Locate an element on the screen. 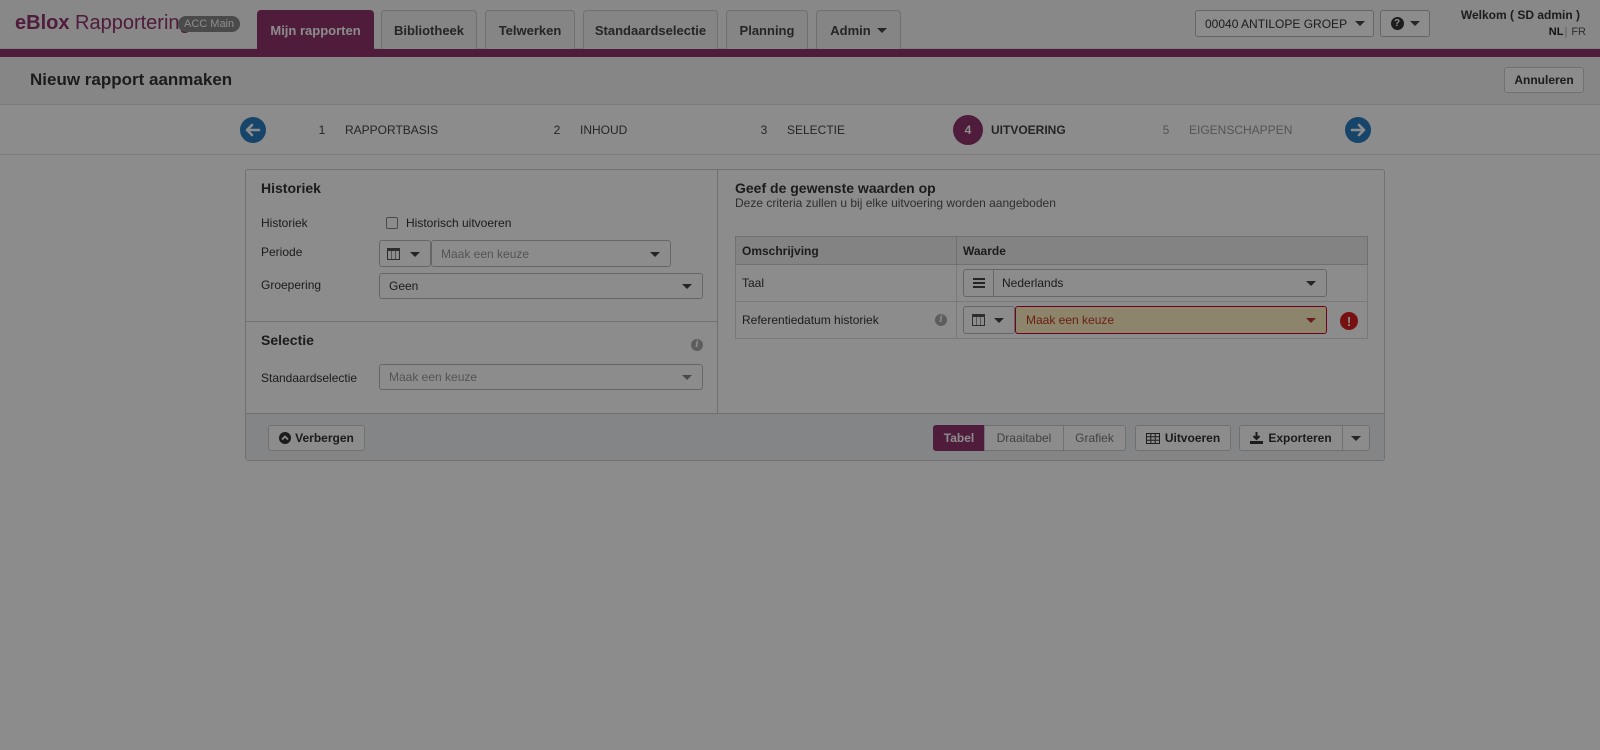  step-selectie: 3 SELECTIE is located at coordinates (797, 130).